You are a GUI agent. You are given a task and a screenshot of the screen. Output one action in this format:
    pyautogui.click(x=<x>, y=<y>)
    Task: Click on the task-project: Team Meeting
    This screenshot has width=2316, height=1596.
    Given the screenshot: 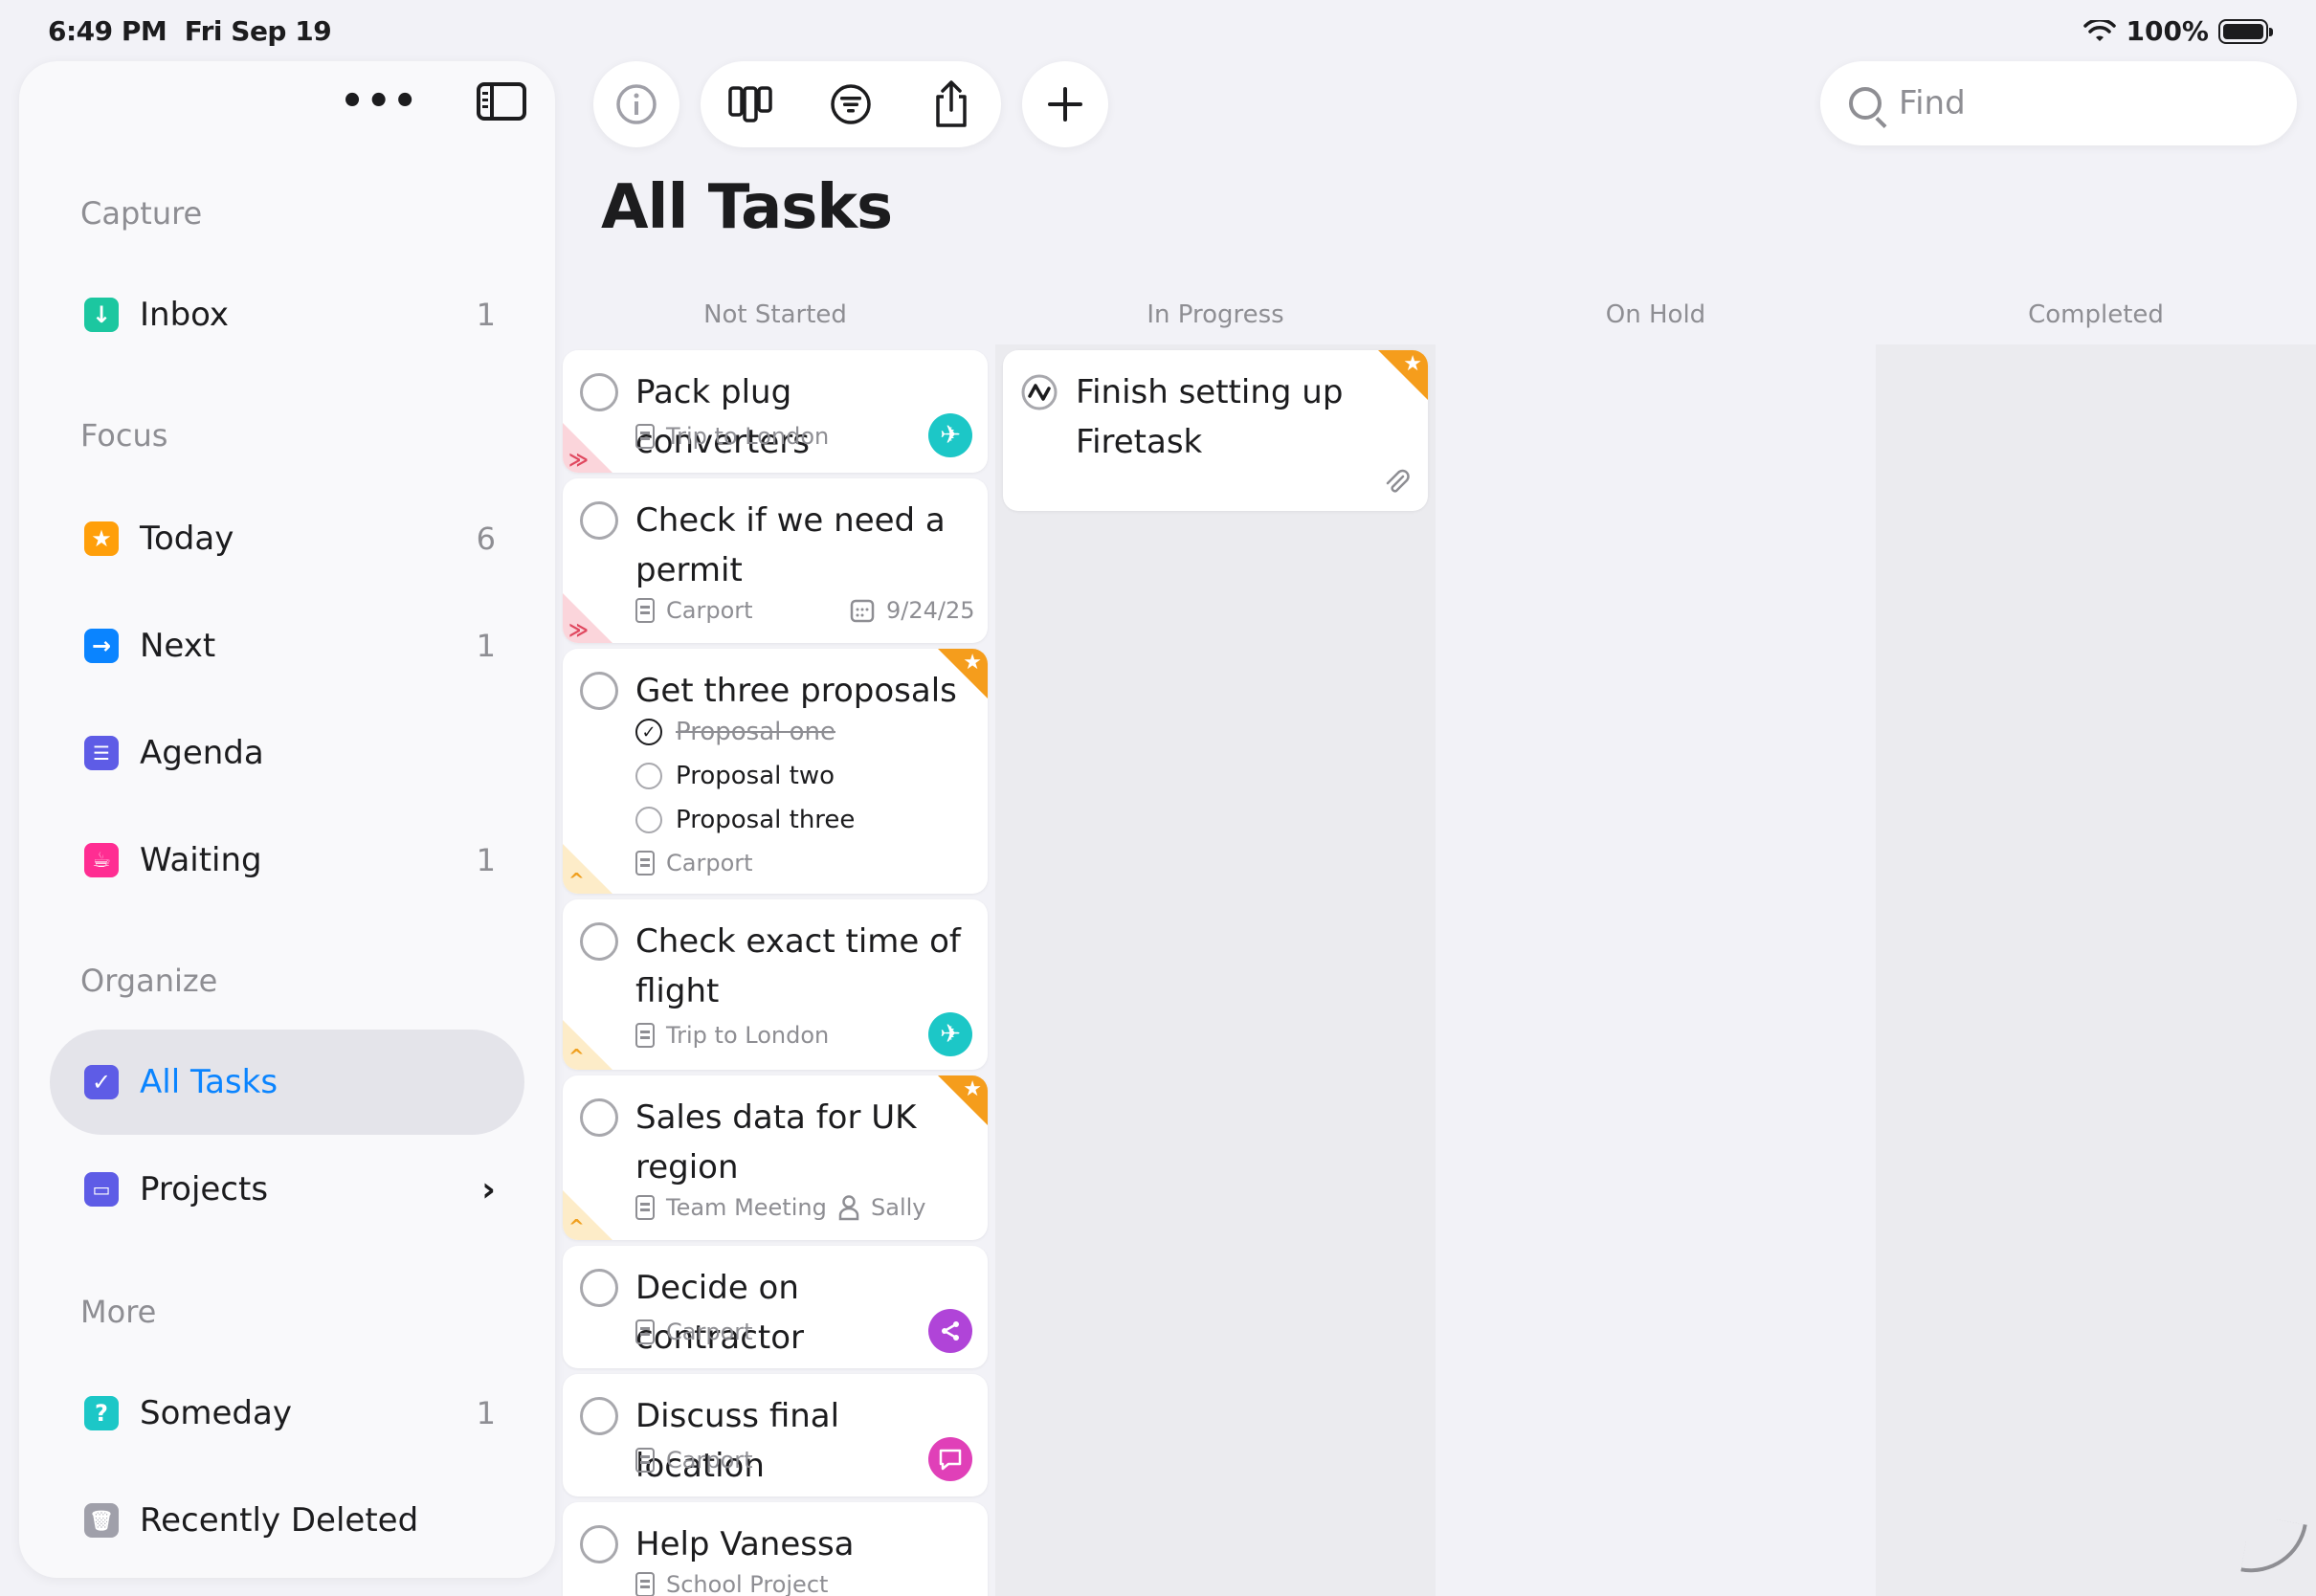 What is the action you would take?
    pyautogui.click(x=731, y=1208)
    